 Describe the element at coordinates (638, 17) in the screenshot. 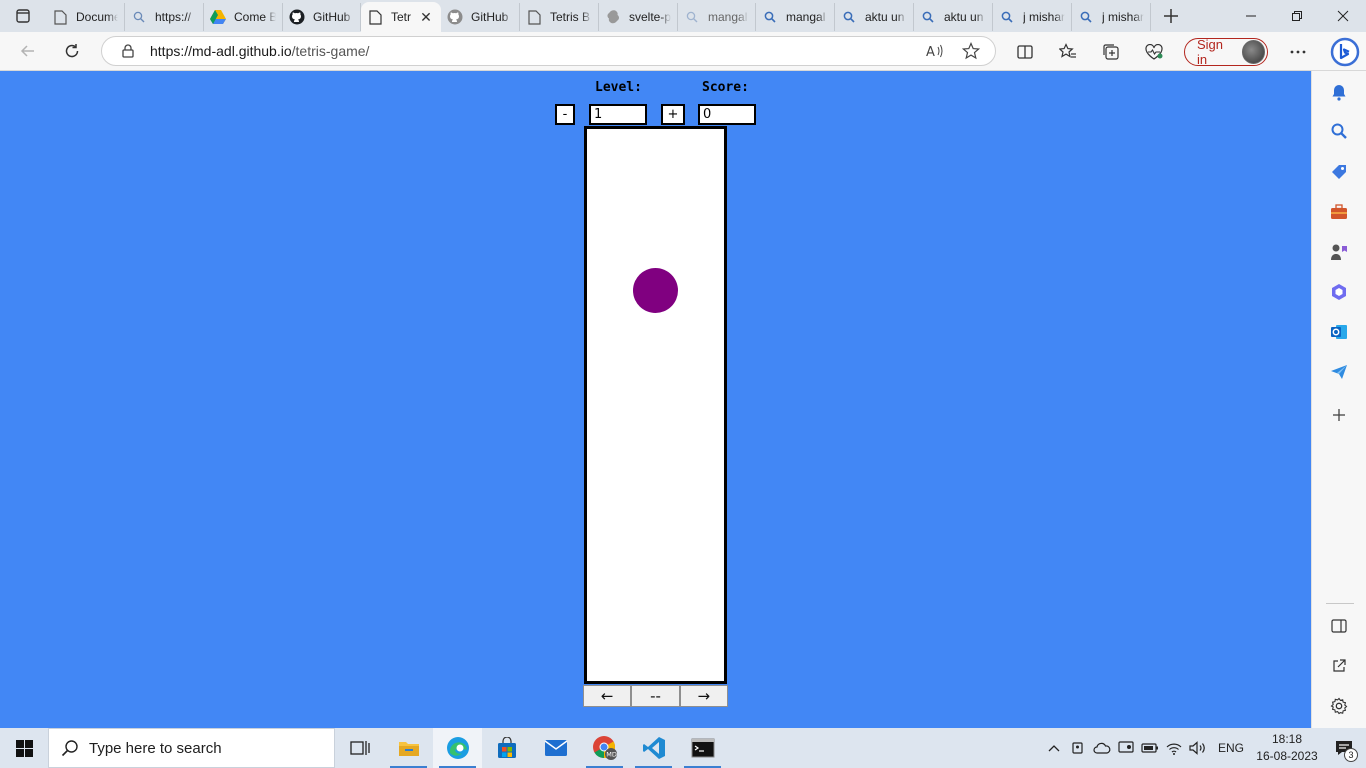

I see `tab-svelte: svelte-p` at that location.